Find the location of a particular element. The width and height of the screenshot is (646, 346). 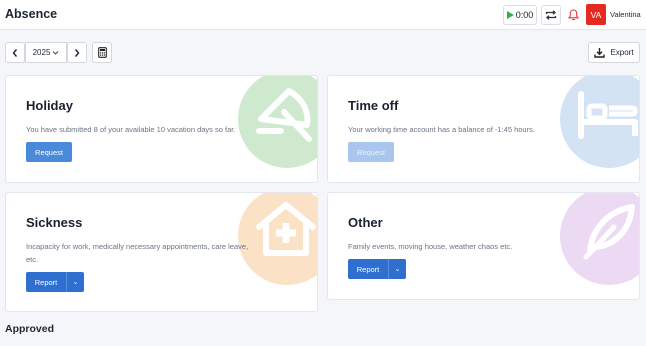

export-button: Export is located at coordinates (614, 52).